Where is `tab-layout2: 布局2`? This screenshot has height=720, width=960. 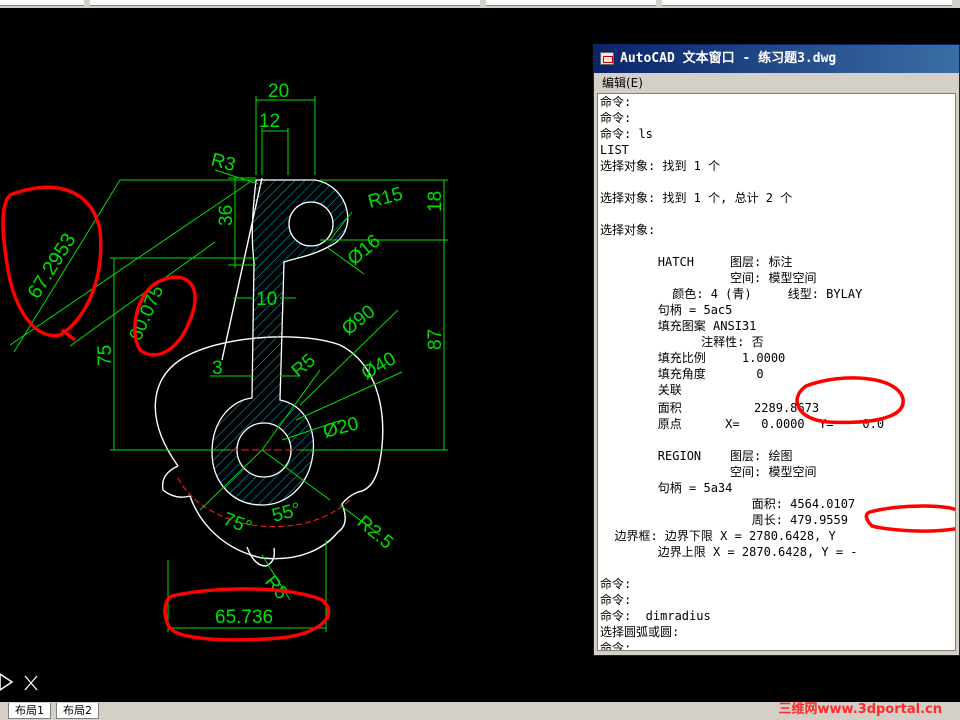
tab-layout2: 布局2 is located at coordinates (77, 711).